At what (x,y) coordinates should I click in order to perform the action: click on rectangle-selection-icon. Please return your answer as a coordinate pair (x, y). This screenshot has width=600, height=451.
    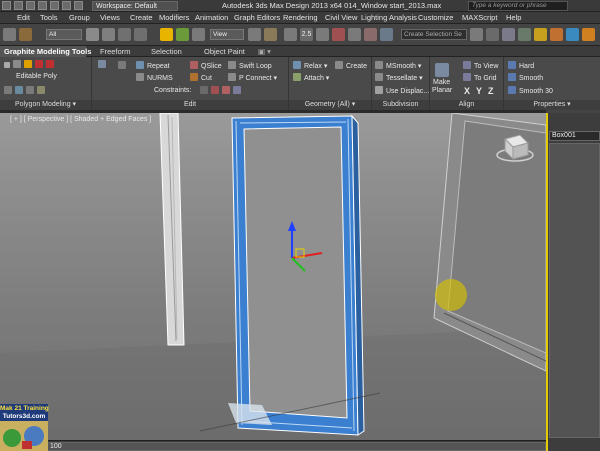
    Looking at the image, I should click on (124, 34).